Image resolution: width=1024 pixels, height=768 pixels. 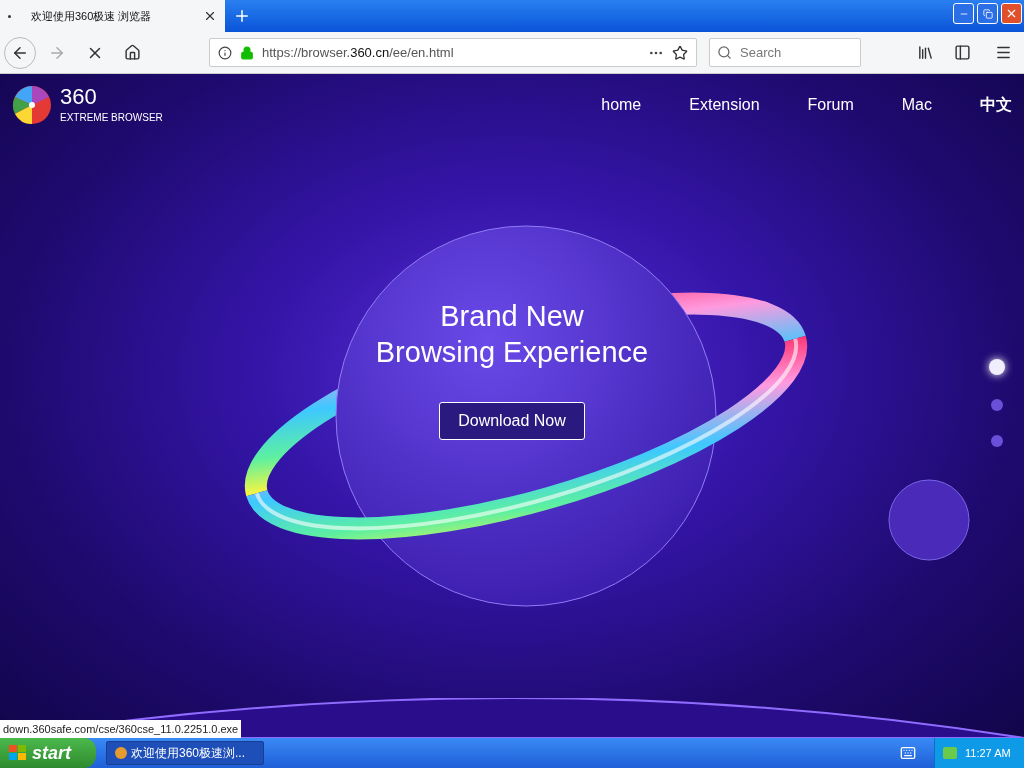 I want to click on close-tab-icon, so click(x=210, y=16).